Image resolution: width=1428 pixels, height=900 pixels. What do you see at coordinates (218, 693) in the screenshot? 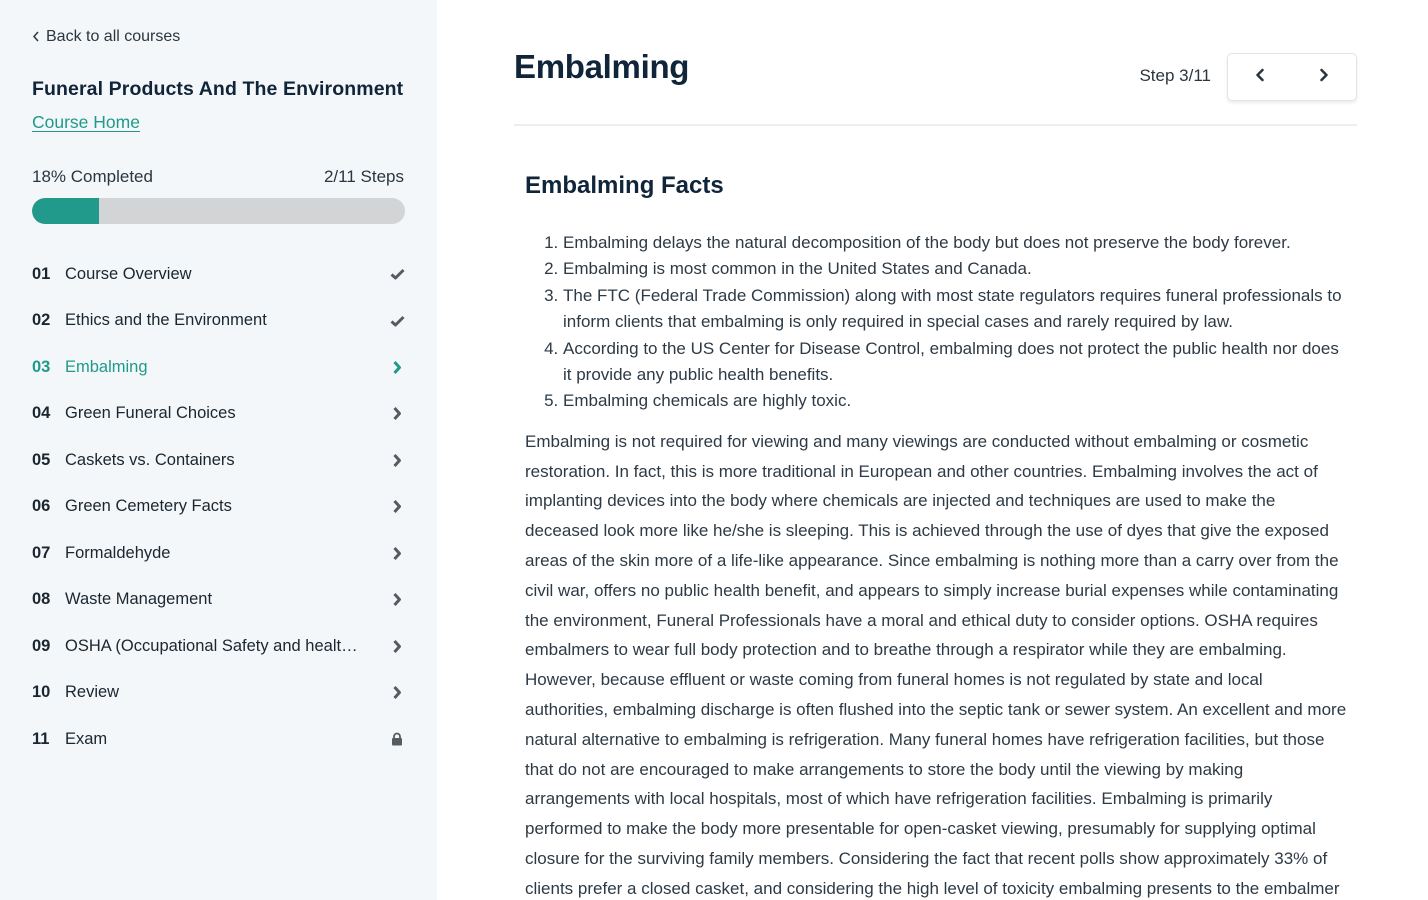
I see `sidebar-step-10: 10 Review` at bounding box center [218, 693].